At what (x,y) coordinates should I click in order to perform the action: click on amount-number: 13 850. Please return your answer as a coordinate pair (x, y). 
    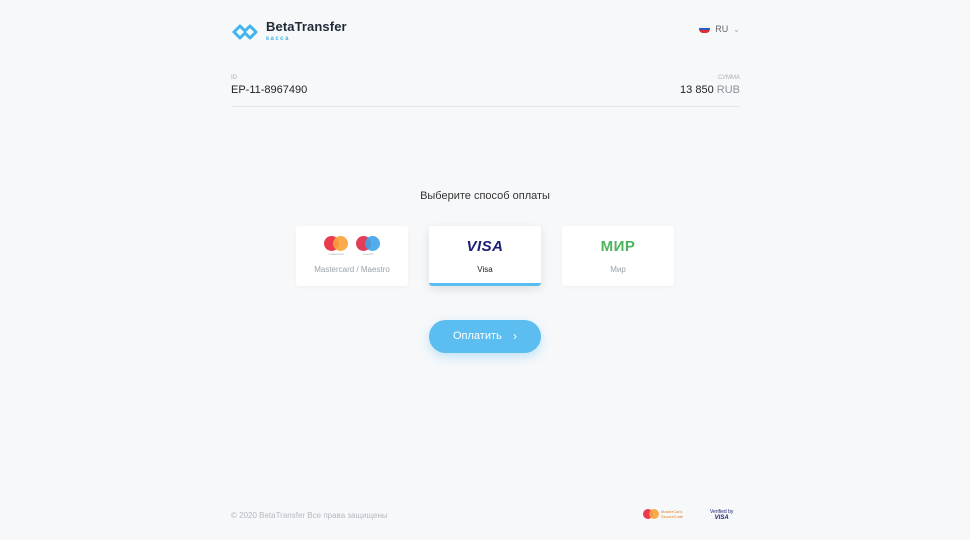
    Looking at the image, I should click on (697, 90).